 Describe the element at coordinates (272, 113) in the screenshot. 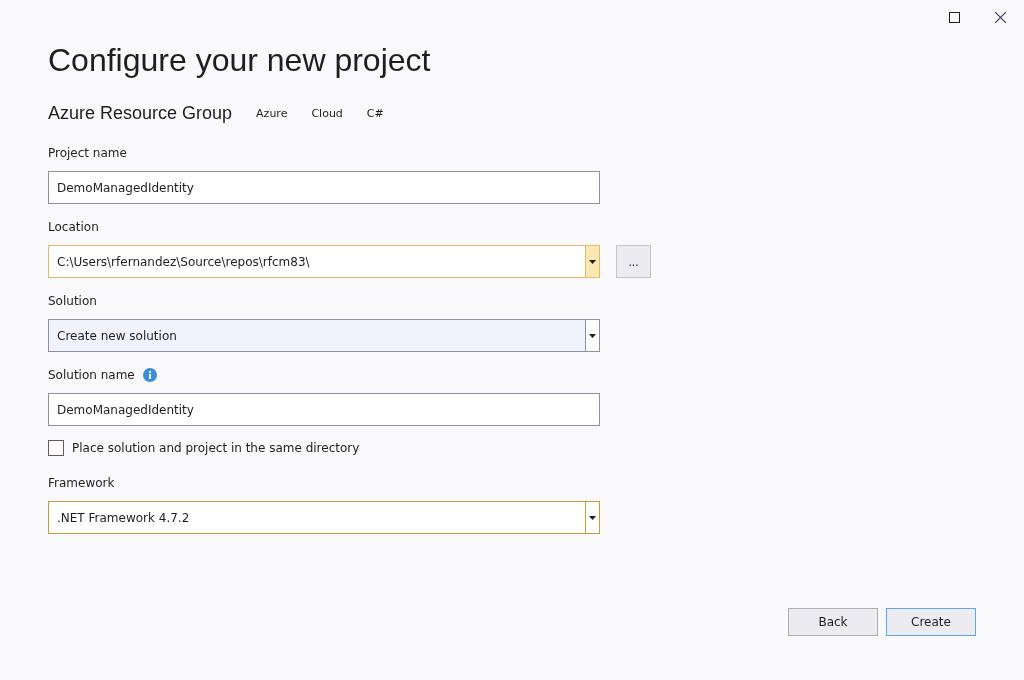

I see `template-tag: Azure` at that location.